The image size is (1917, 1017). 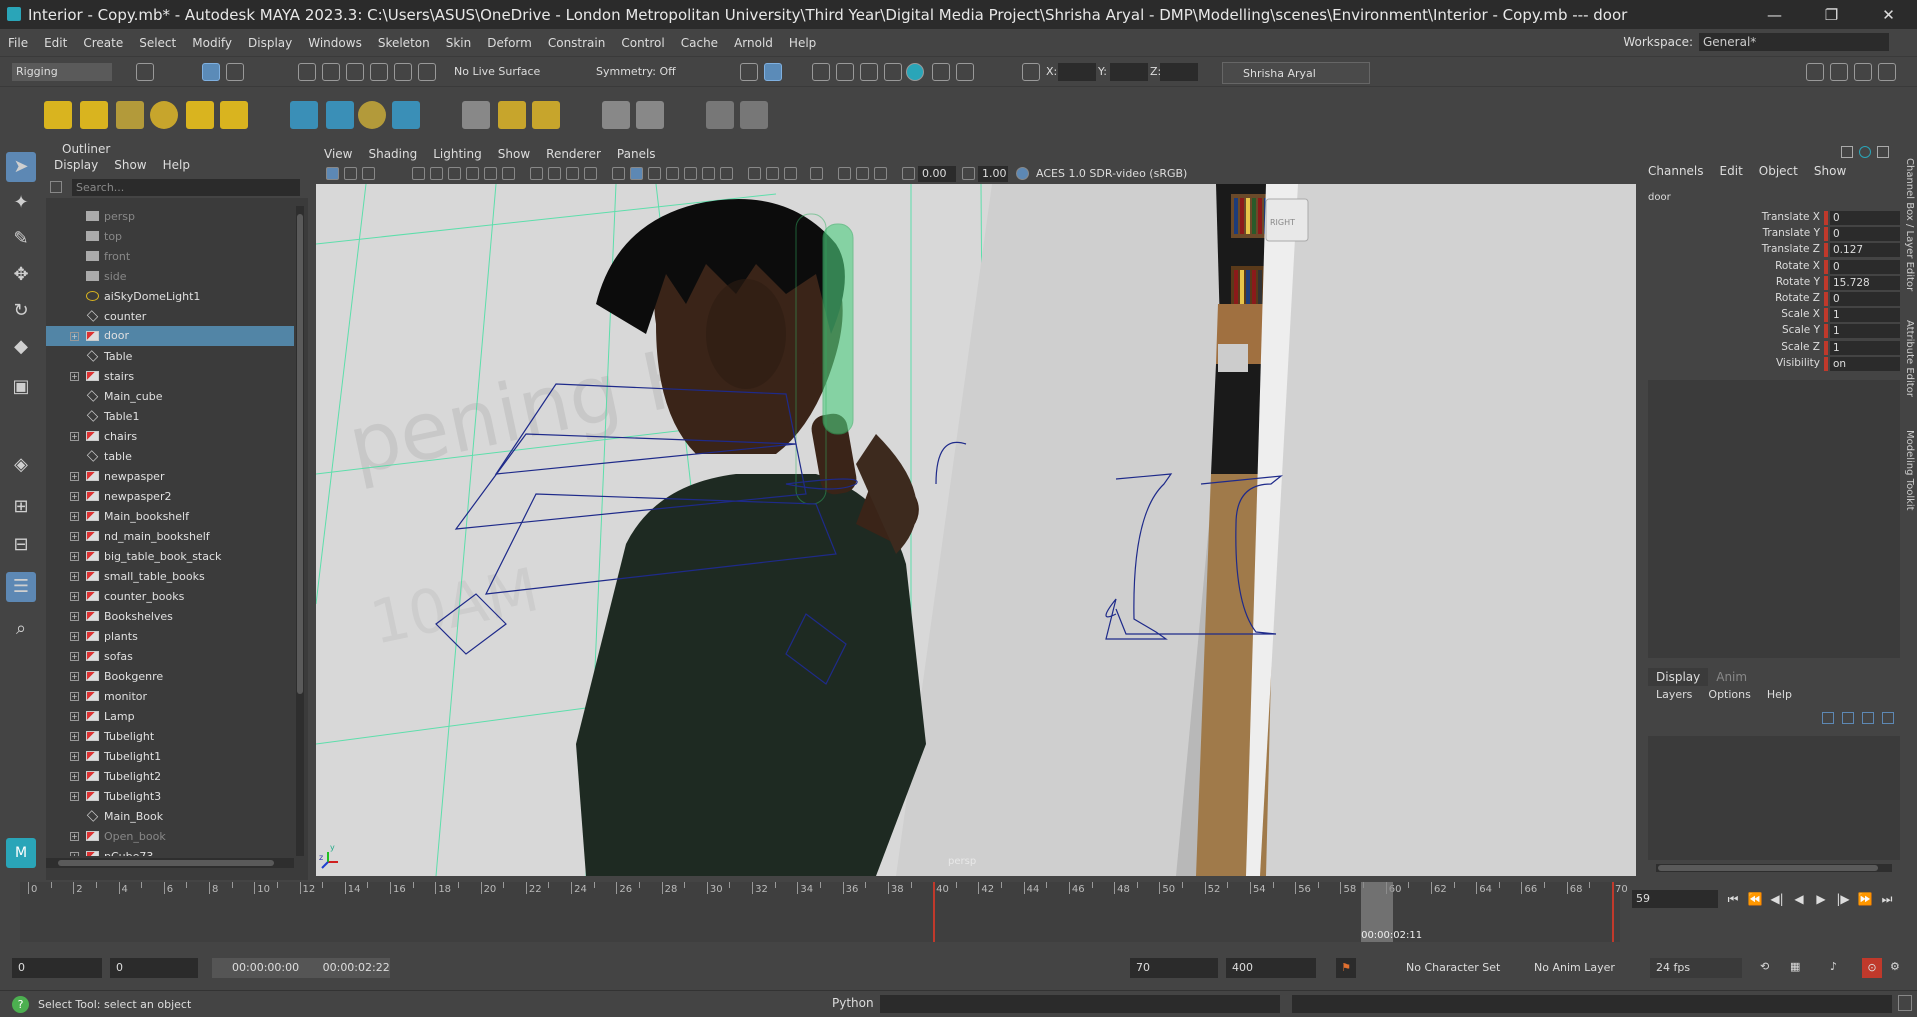 I want to click on channel-row: Rotate Z 0, so click(x=1770, y=299).